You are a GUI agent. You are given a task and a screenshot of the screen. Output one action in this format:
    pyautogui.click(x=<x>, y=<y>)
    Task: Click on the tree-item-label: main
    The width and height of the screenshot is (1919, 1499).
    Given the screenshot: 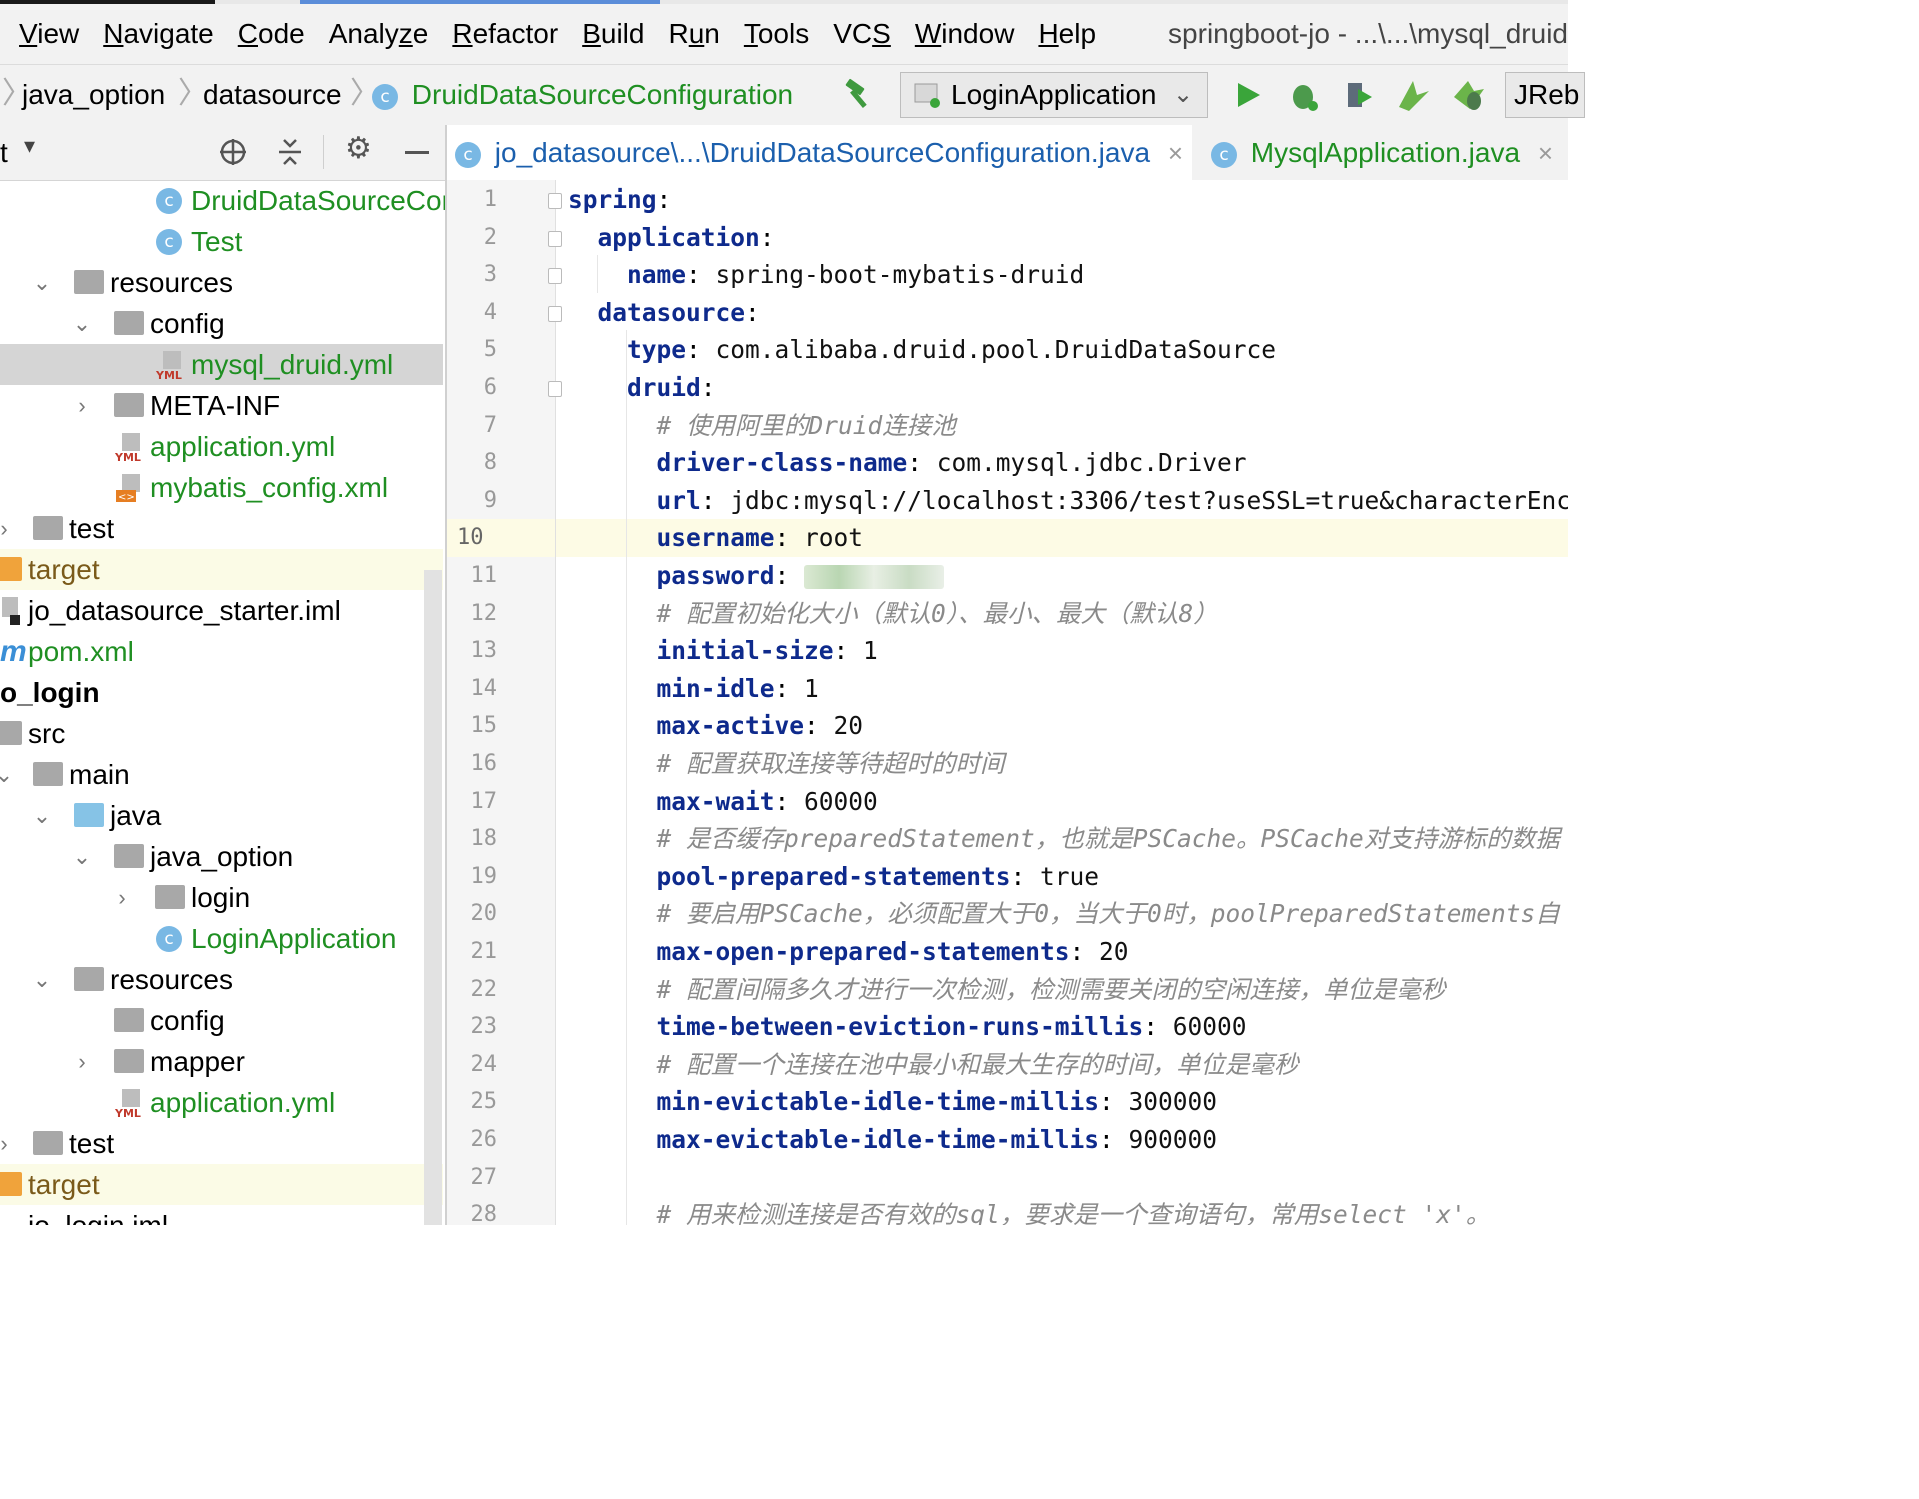 What is the action you would take?
    pyautogui.click(x=99, y=774)
    